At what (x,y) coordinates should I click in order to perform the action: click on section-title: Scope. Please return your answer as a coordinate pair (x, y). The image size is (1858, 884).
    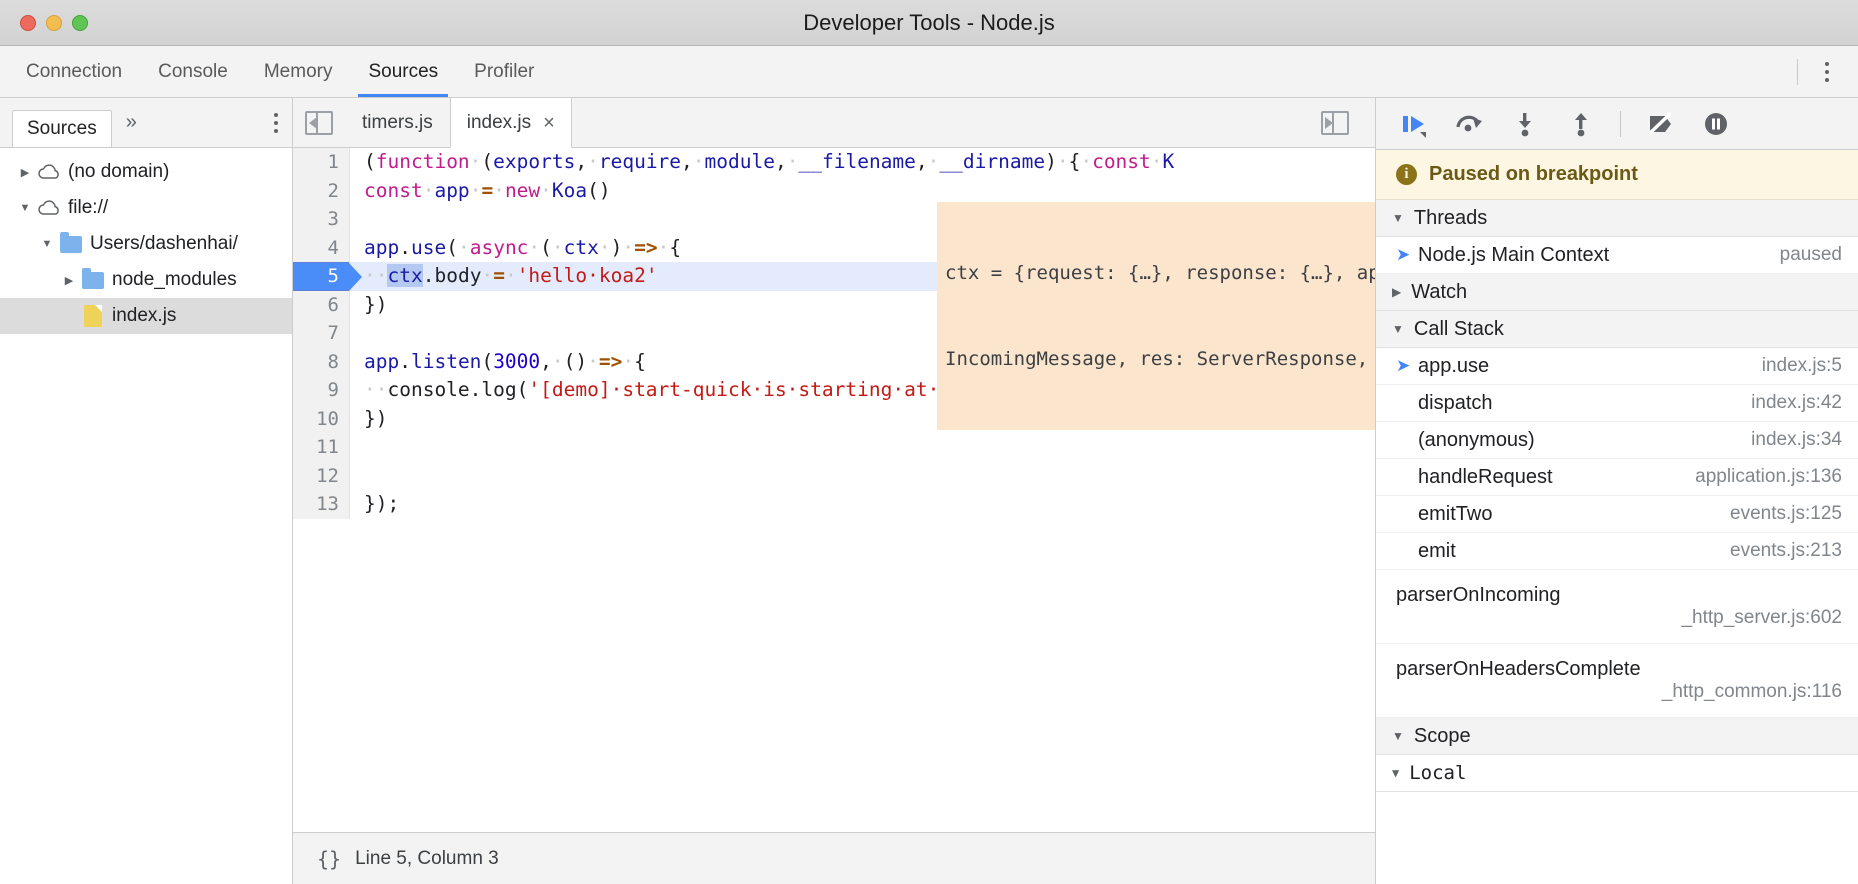
    Looking at the image, I should click on (1442, 735).